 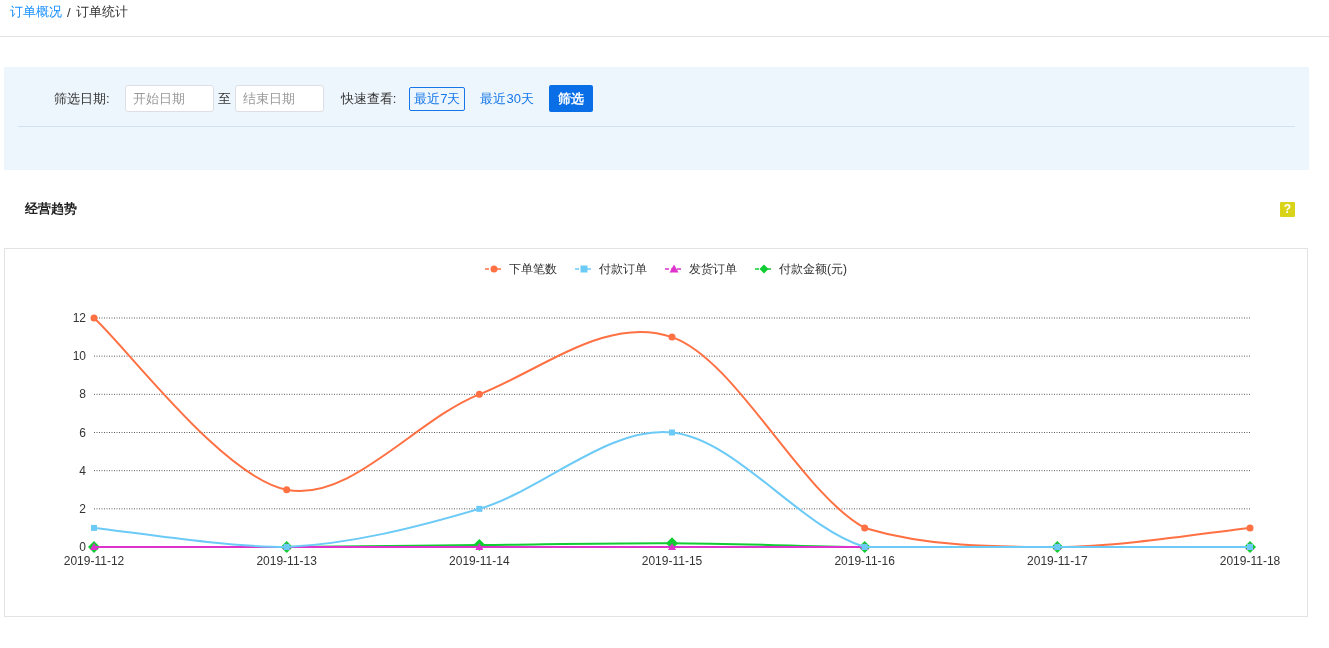 What do you see at coordinates (533, 269) in the screenshot?
I see `legend-label: 下单笔数` at bounding box center [533, 269].